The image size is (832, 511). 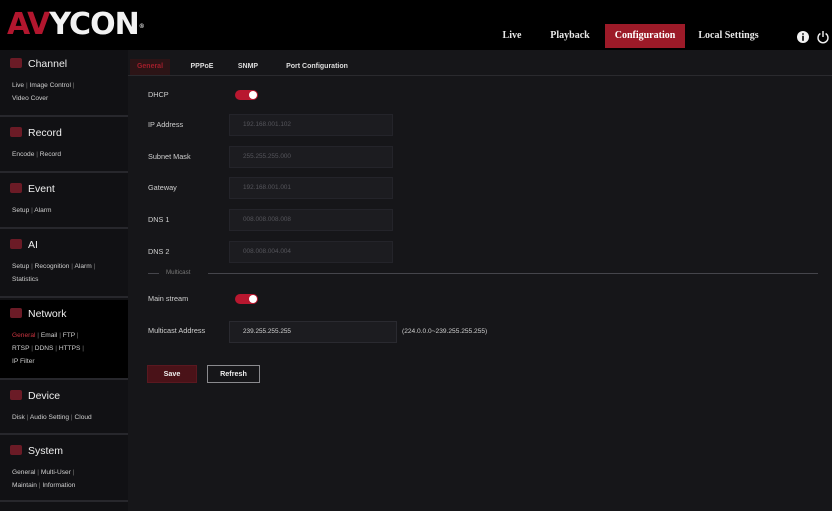 What do you see at coordinates (20, 210) in the screenshot?
I see `sidebar-item-setup: Setup` at bounding box center [20, 210].